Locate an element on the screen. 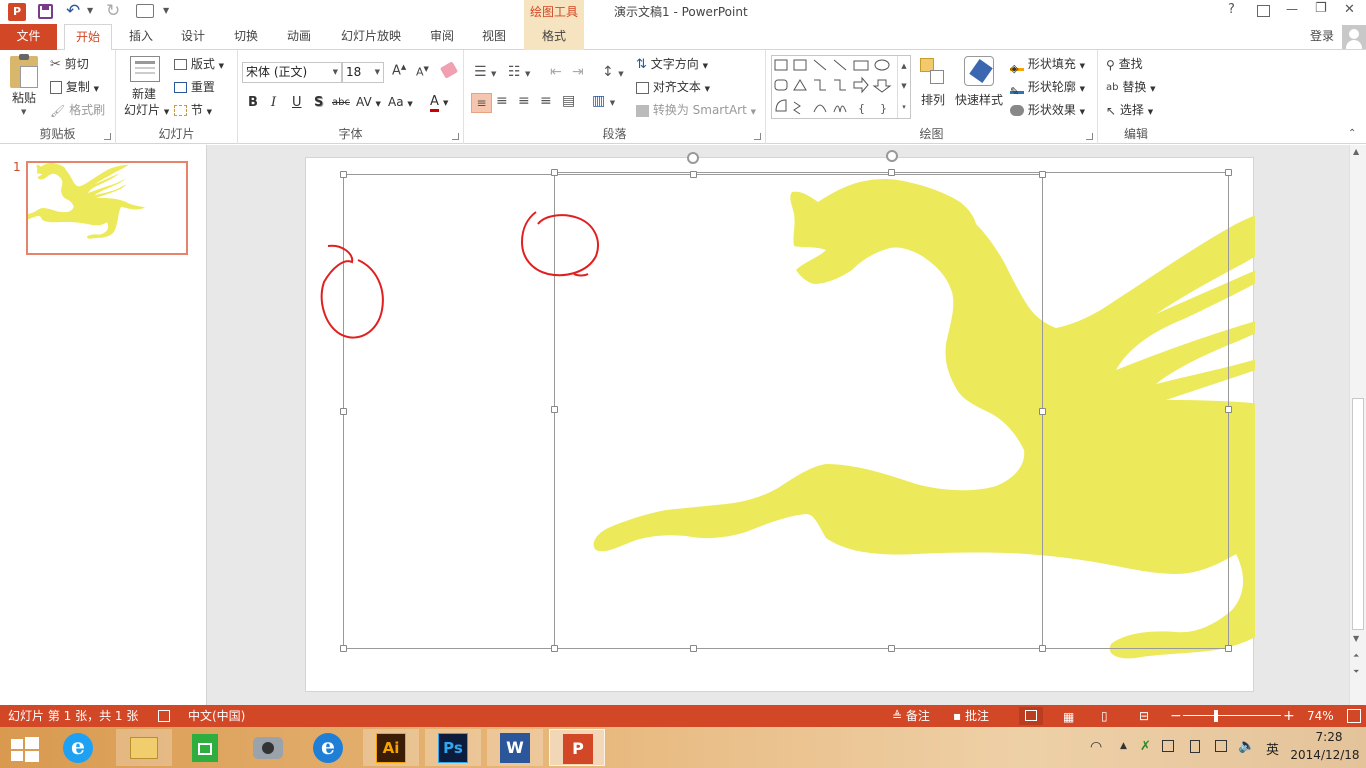  character-spacing-button: AV ▼ is located at coordinates (368, 102).